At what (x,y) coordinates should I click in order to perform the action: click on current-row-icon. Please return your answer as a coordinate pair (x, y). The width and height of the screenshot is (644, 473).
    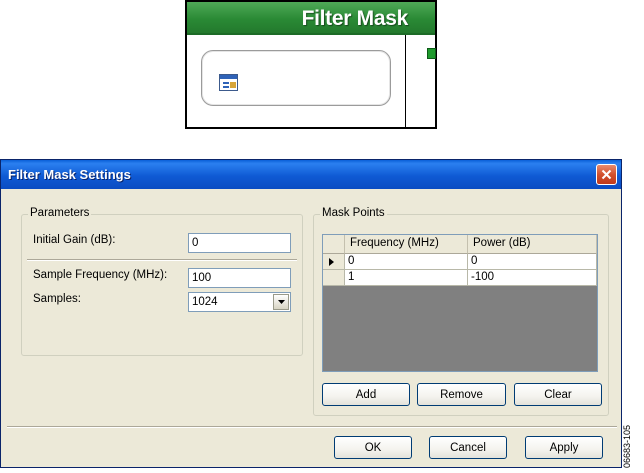
    Looking at the image, I should click on (331, 262).